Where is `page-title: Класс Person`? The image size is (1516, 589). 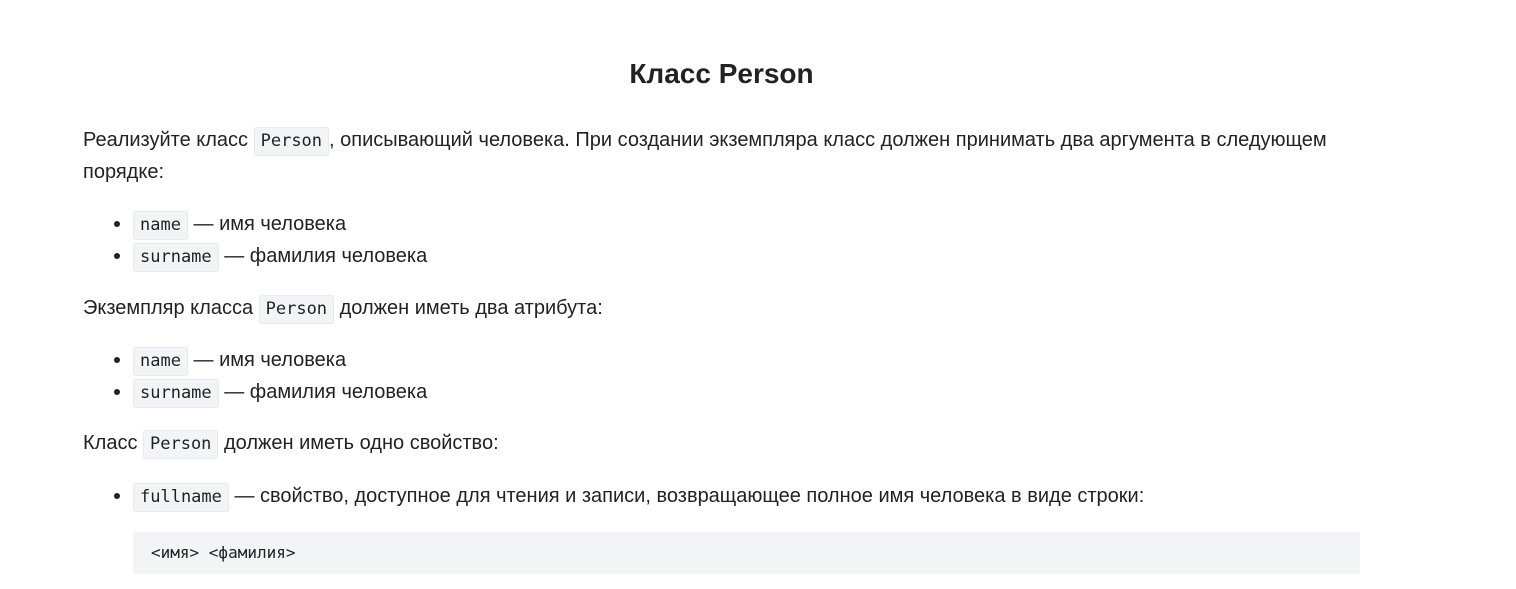
page-title: Класс Person is located at coordinates (721, 73).